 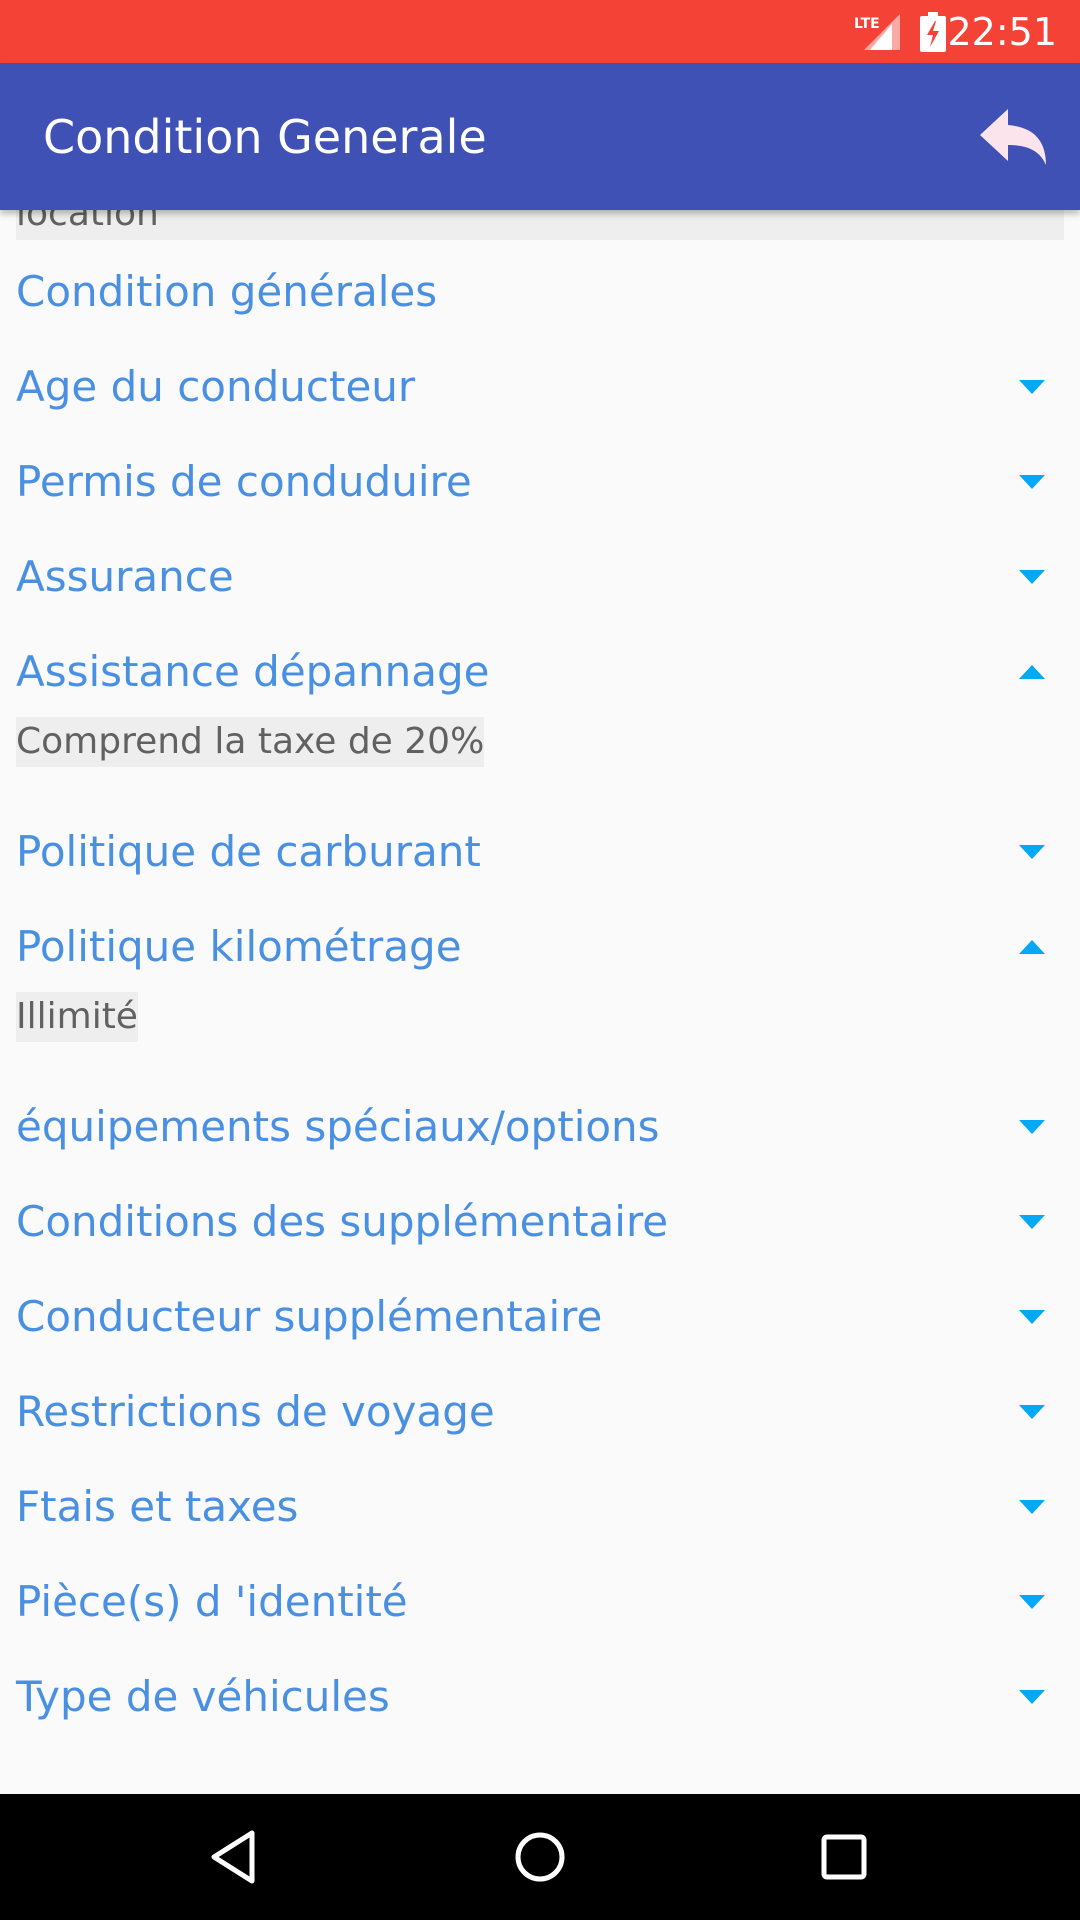 I want to click on list-item-label: Assistance dépannage, so click(x=253, y=671).